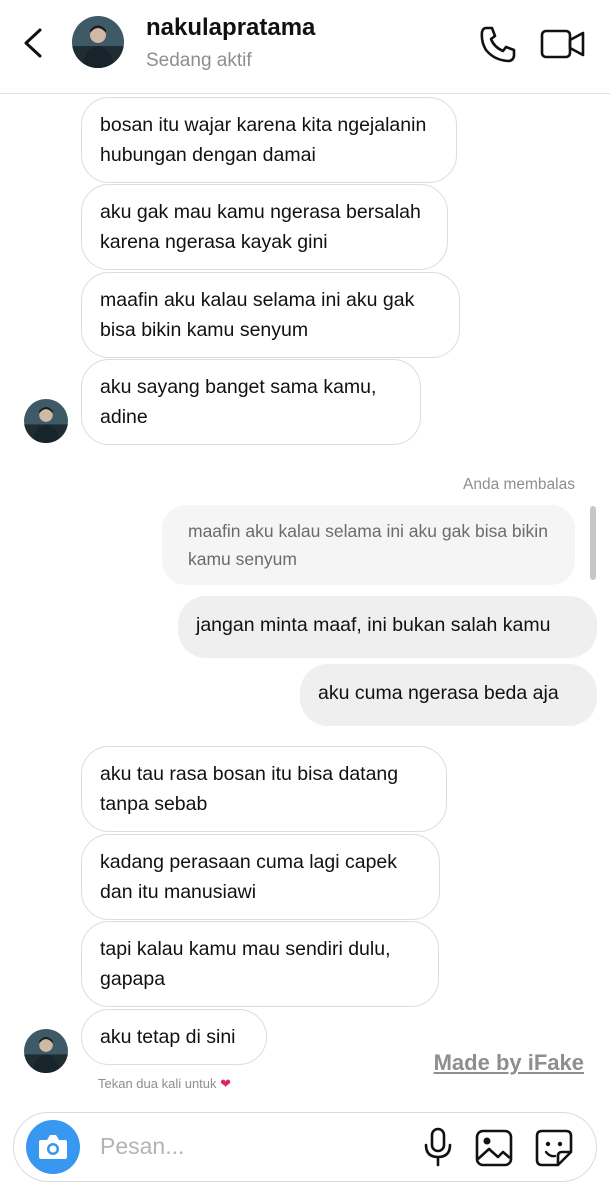 This screenshot has height=1200, width=610. What do you see at coordinates (251, 402) in the screenshot?
I see `received-message: aku sayang banget sama kamu, adine` at bounding box center [251, 402].